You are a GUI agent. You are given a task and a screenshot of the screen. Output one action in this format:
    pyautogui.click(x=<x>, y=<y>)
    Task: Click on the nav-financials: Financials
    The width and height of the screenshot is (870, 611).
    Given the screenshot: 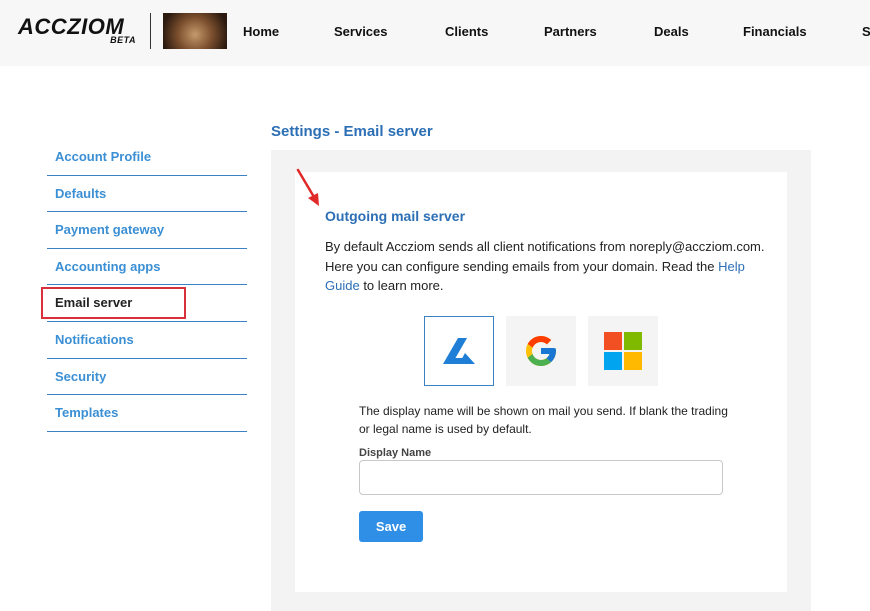 What is the action you would take?
    pyautogui.click(x=775, y=31)
    